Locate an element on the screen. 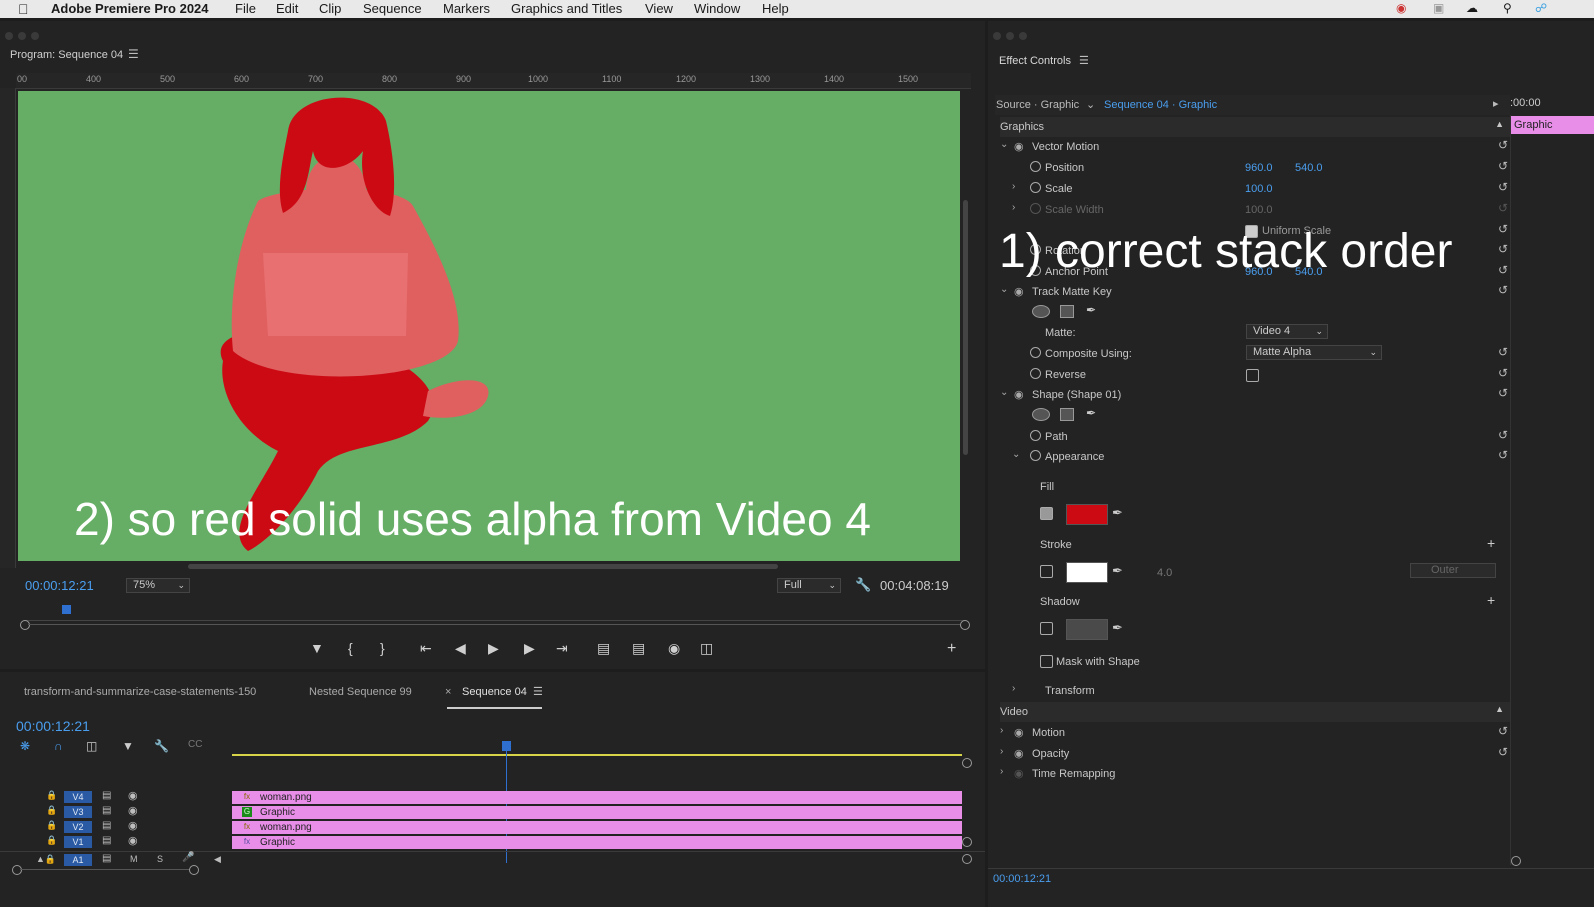 The height and width of the screenshot is (907, 1594). track-label-a1: A1 is located at coordinates (78, 860).